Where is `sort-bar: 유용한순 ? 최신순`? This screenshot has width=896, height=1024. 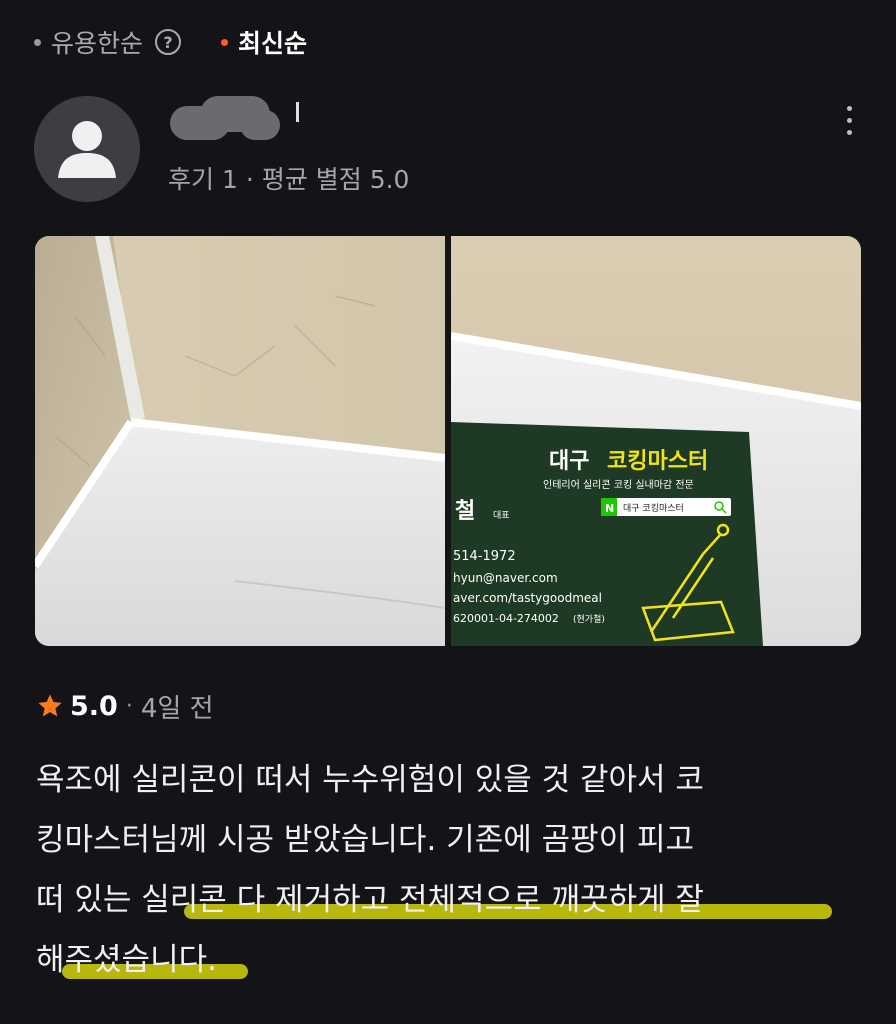 sort-bar: 유용한순 ? 최신순 is located at coordinates (170, 42).